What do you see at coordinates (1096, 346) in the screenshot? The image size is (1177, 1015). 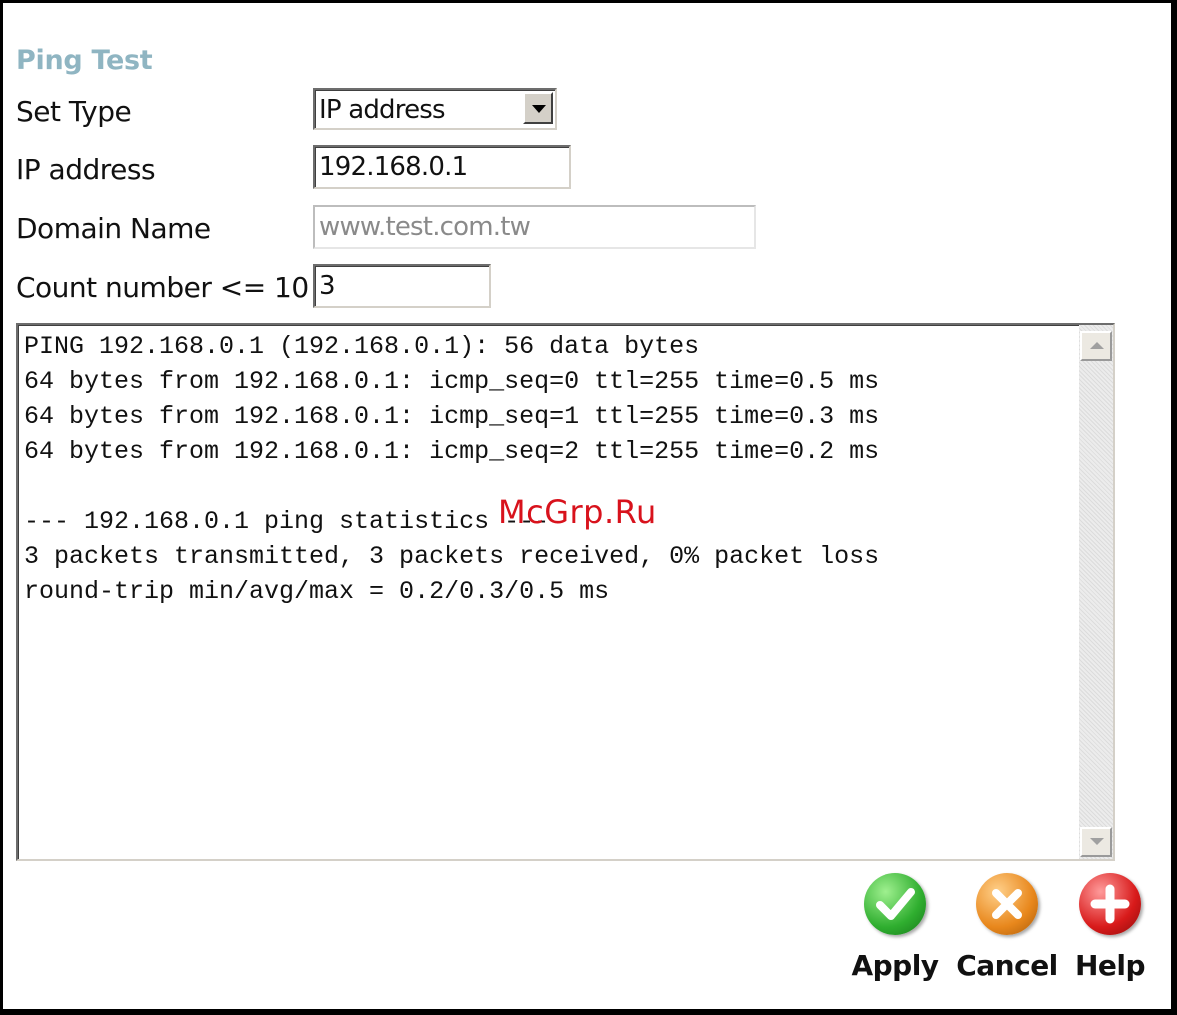 I see `scroll-up-icon` at bounding box center [1096, 346].